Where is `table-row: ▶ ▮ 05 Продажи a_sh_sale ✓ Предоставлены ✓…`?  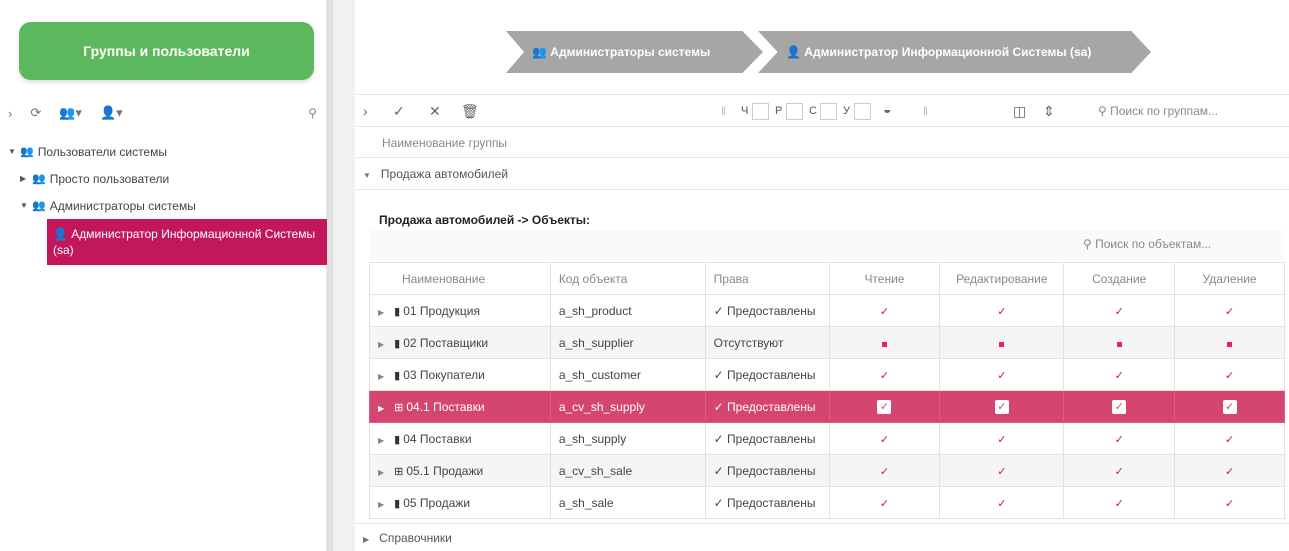 table-row: ▶ ▮ 05 Продажи a_sh_sale ✓ Предоставлены ✓… is located at coordinates (827, 502).